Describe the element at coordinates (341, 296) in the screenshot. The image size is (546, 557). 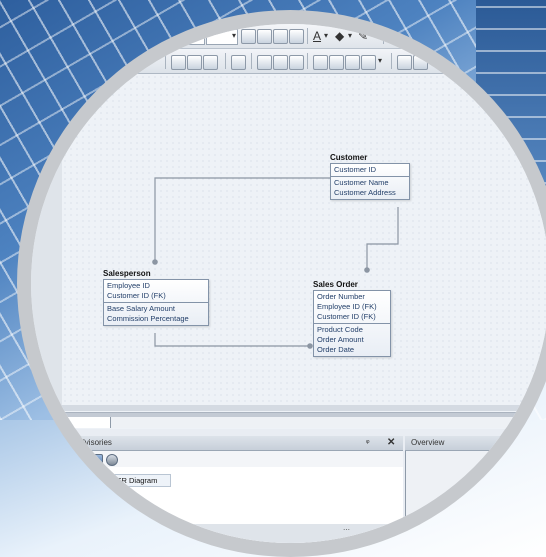
I see `attribute: Order Number` at that location.